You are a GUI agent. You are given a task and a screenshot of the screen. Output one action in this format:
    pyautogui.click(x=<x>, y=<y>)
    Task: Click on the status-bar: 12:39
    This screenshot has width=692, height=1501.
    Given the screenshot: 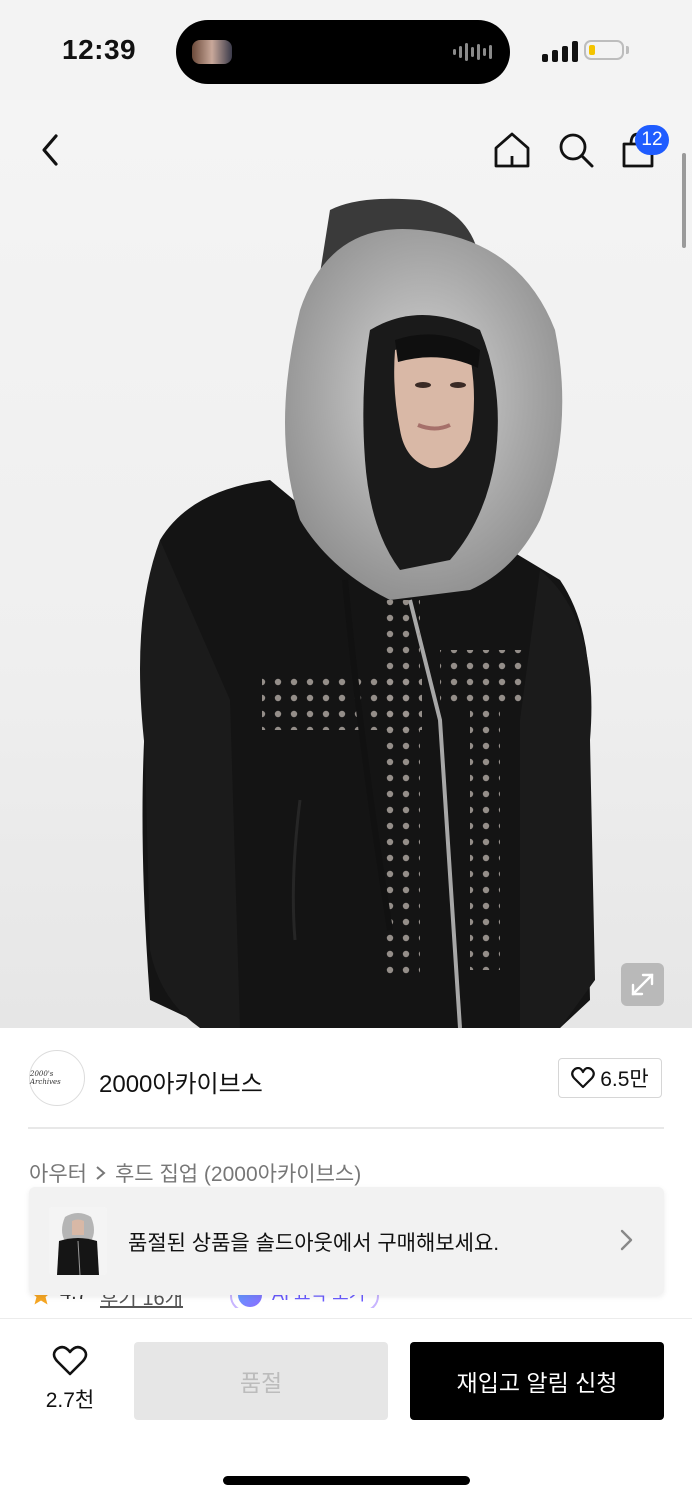 What is the action you would take?
    pyautogui.click(x=346, y=50)
    